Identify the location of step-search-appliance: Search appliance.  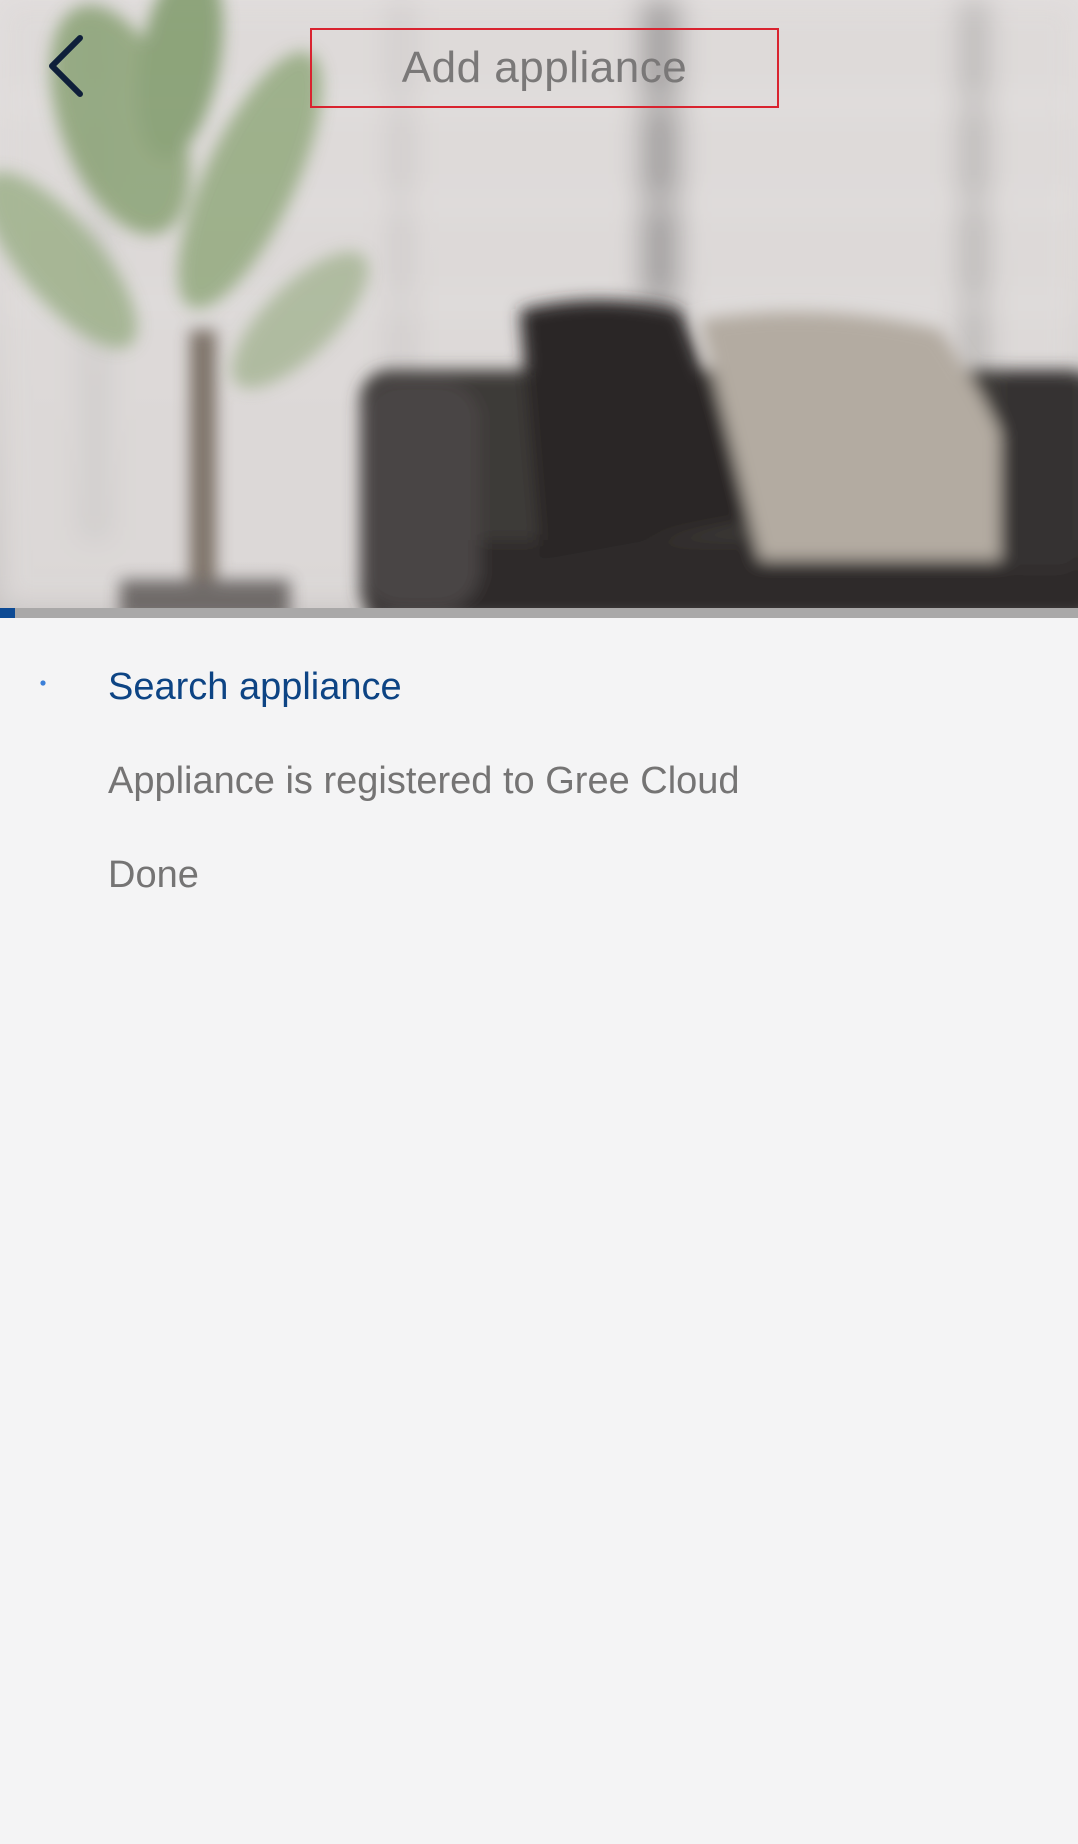
(539, 687).